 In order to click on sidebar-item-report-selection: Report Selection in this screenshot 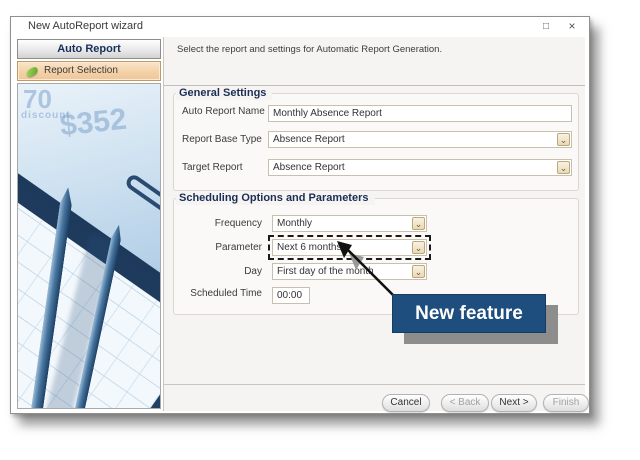, I will do `click(89, 71)`.